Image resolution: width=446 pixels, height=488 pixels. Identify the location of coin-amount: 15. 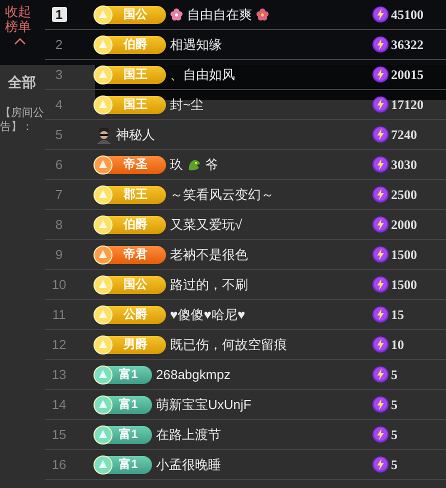
(398, 314).